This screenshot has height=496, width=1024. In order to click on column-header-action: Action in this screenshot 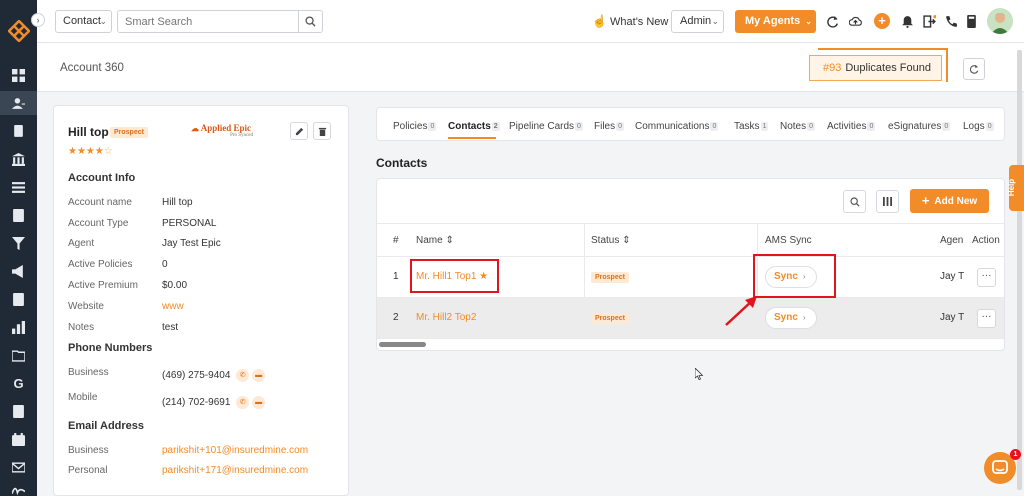, I will do `click(986, 240)`.